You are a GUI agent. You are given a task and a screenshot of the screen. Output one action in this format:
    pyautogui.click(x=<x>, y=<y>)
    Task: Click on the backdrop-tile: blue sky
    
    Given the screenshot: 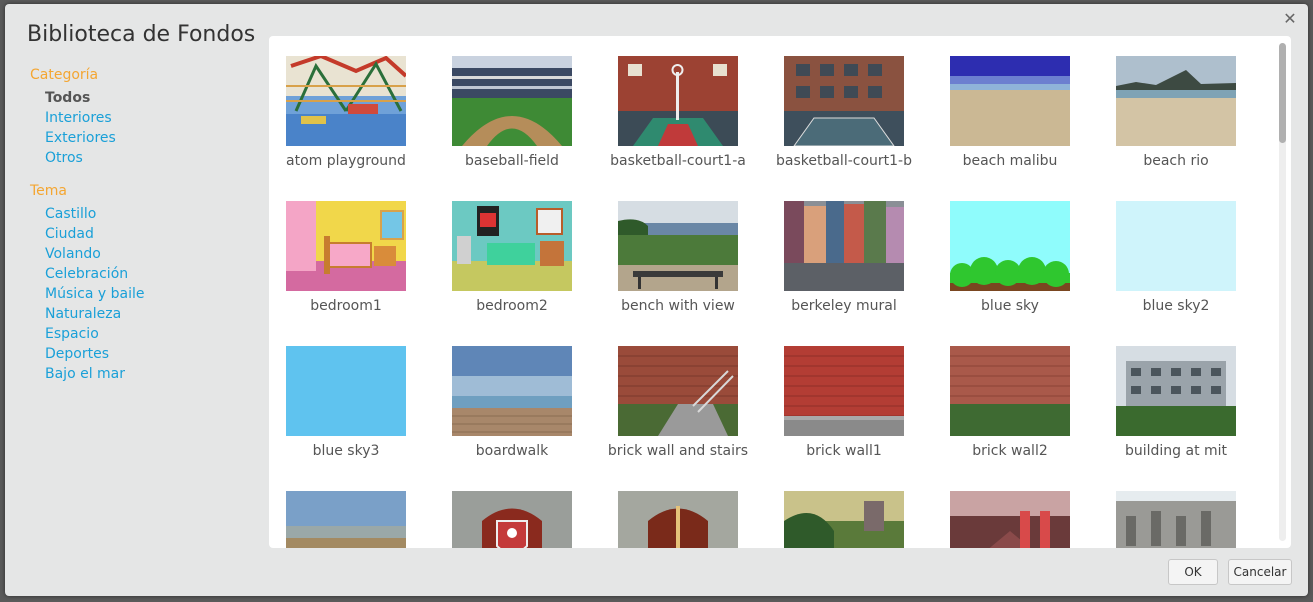 What is the action you would take?
    pyautogui.click(x=1010, y=271)
    